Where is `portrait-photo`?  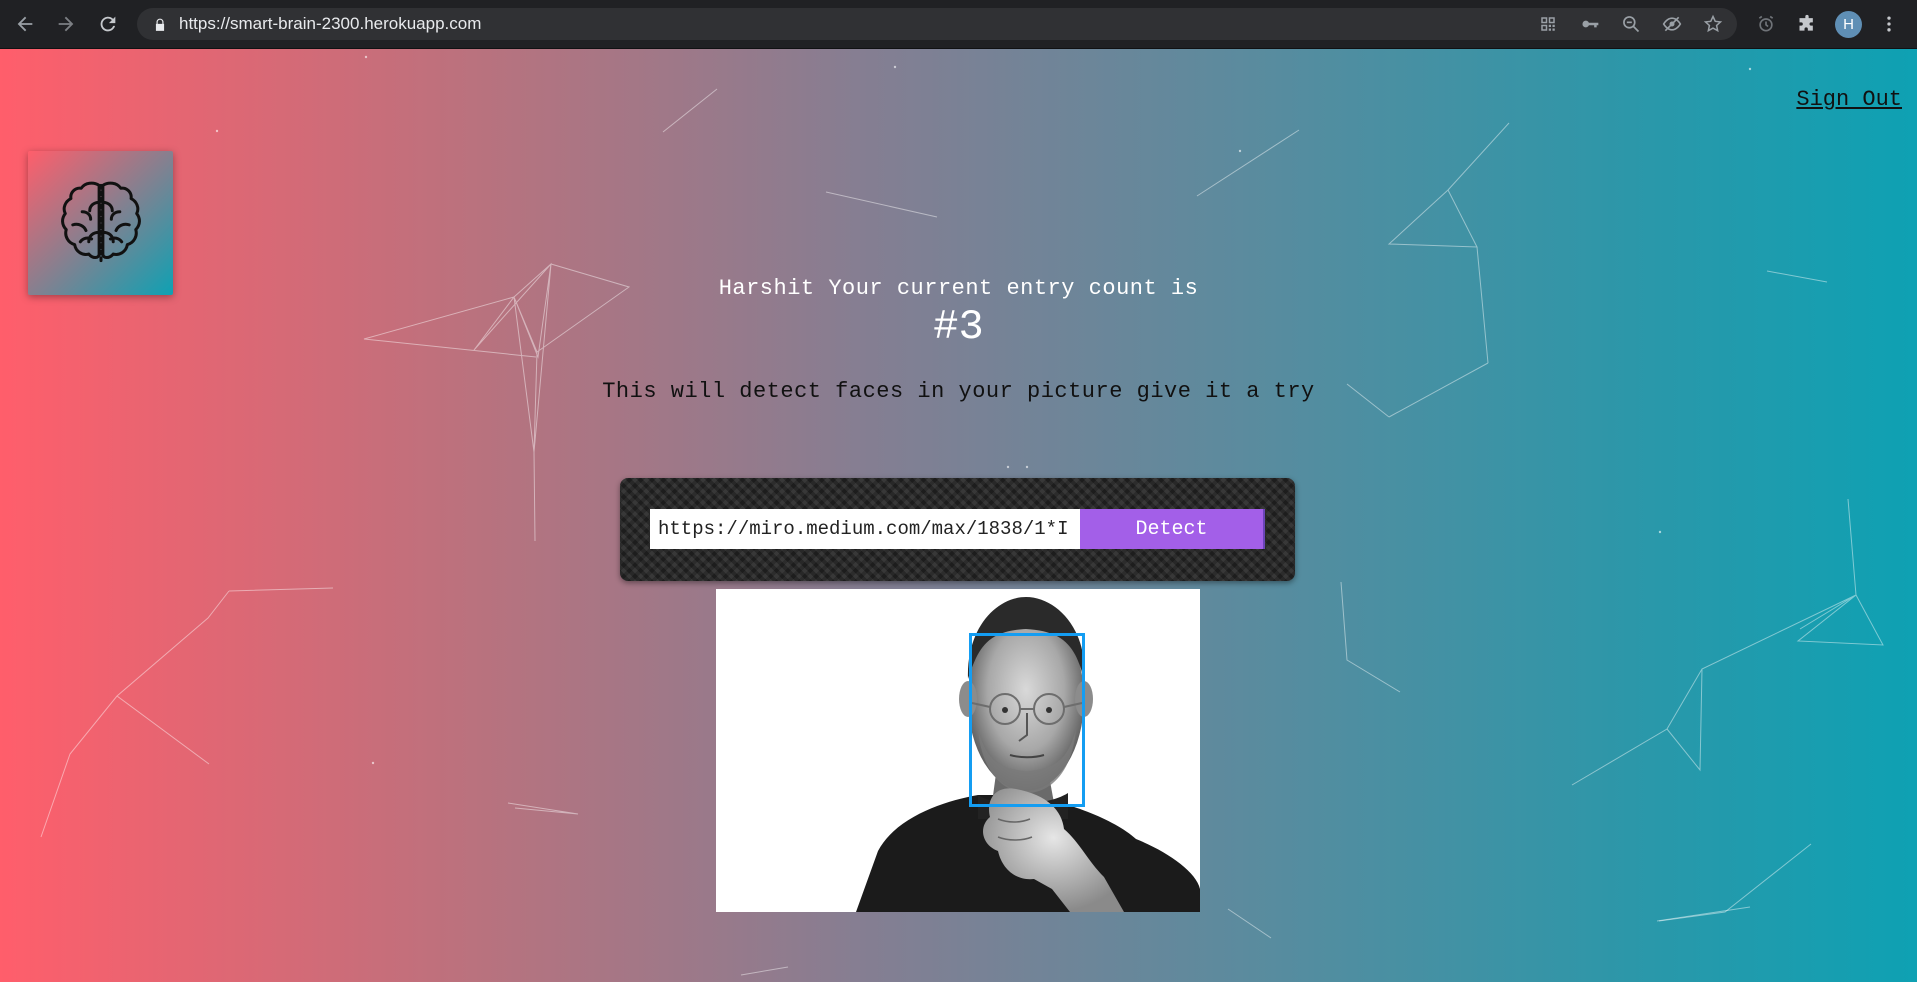
portrait-photo is located at coordinates (958, 750).